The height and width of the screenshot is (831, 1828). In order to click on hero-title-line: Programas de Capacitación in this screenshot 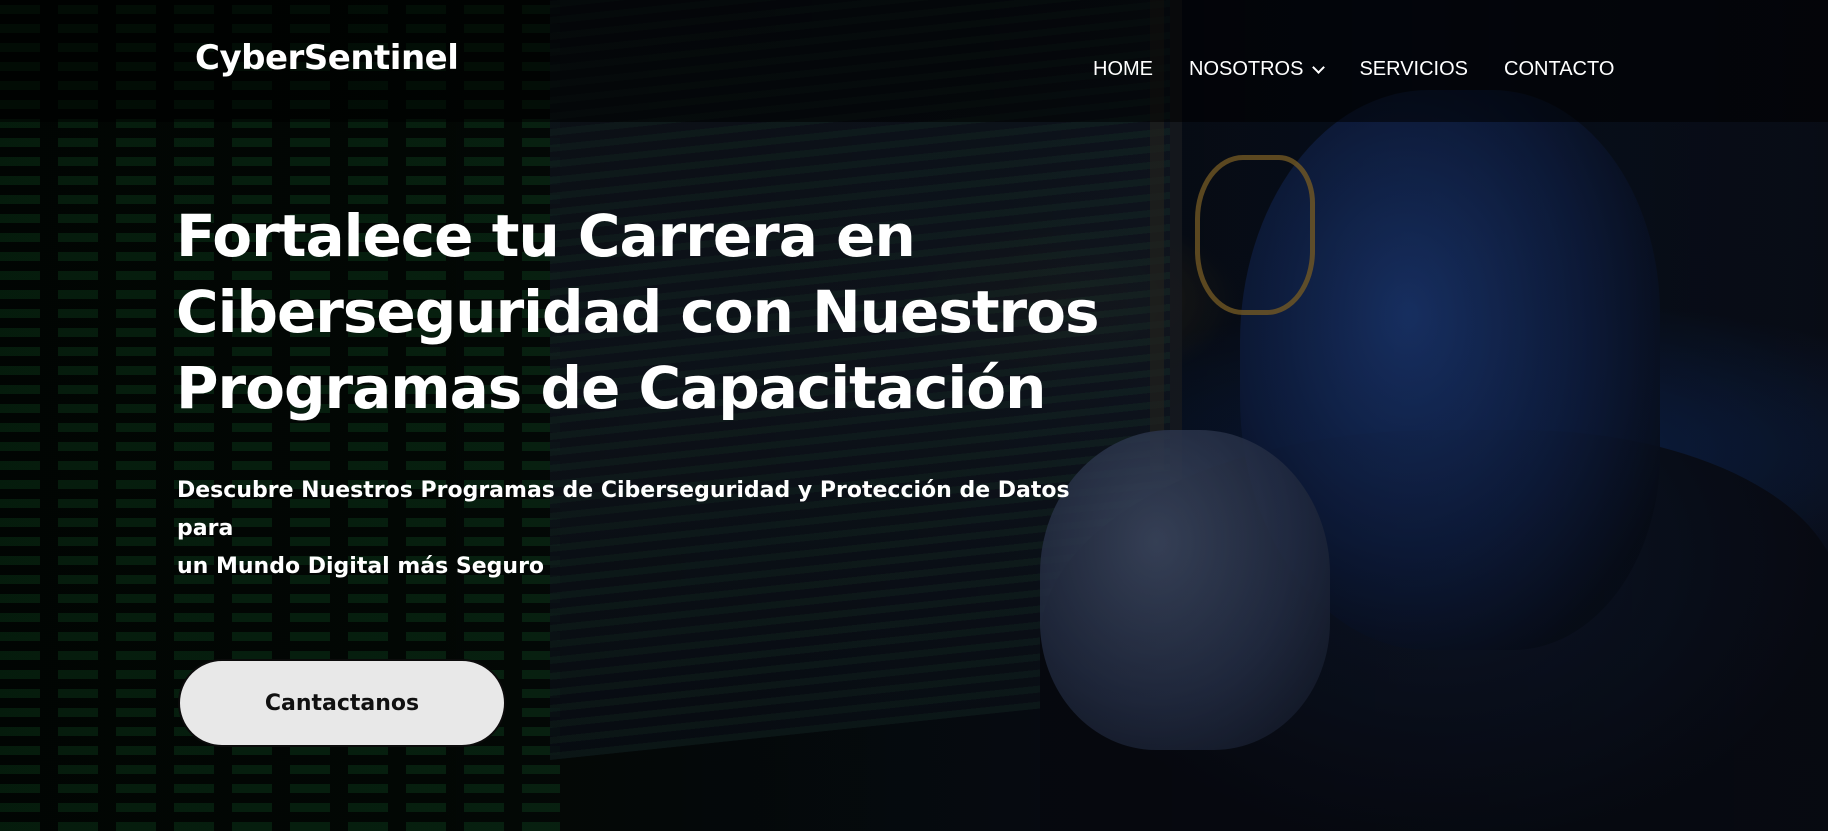, I will do `click(611, 388)`.